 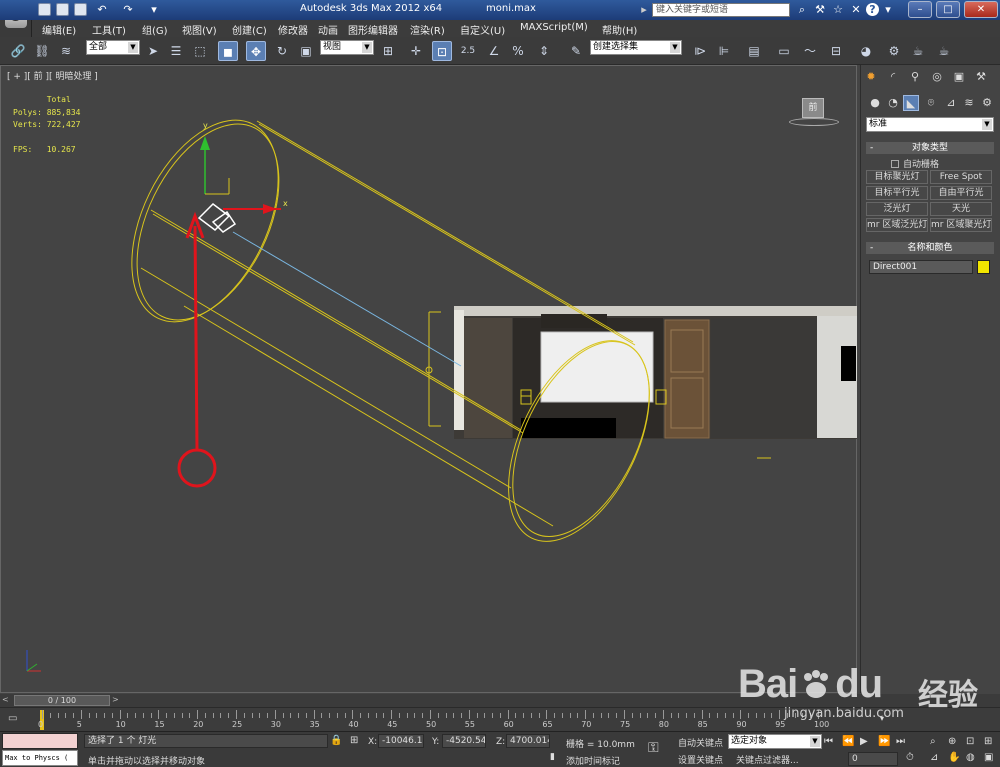 I want to click on mr-area-omni-button: mr 区域泛光灯, so click(x=897, y=225).